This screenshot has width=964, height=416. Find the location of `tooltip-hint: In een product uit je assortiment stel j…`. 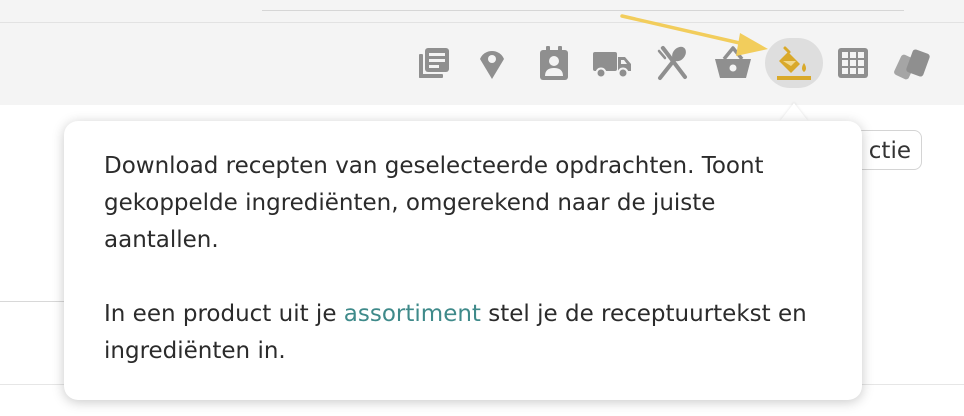

tooltip-hint: In een product uit je assortiment stel j… is located at coordinates (464, 333).